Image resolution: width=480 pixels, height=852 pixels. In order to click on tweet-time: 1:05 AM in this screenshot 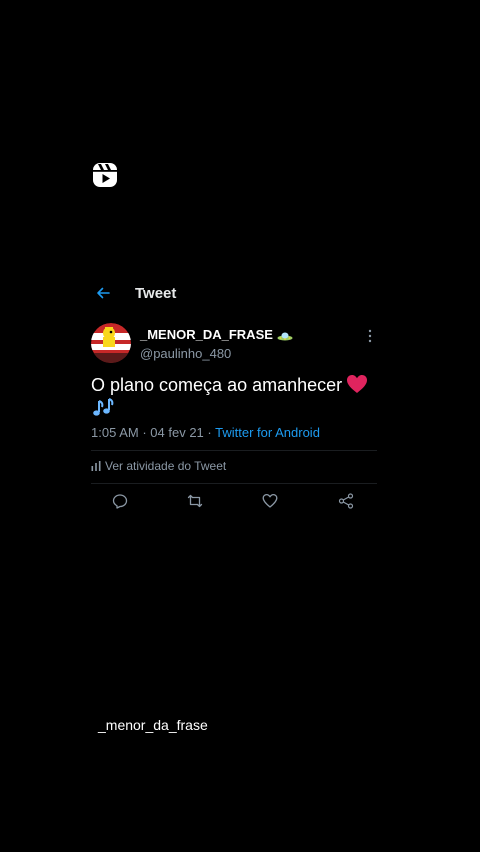, I will do `click(115, 432)`.